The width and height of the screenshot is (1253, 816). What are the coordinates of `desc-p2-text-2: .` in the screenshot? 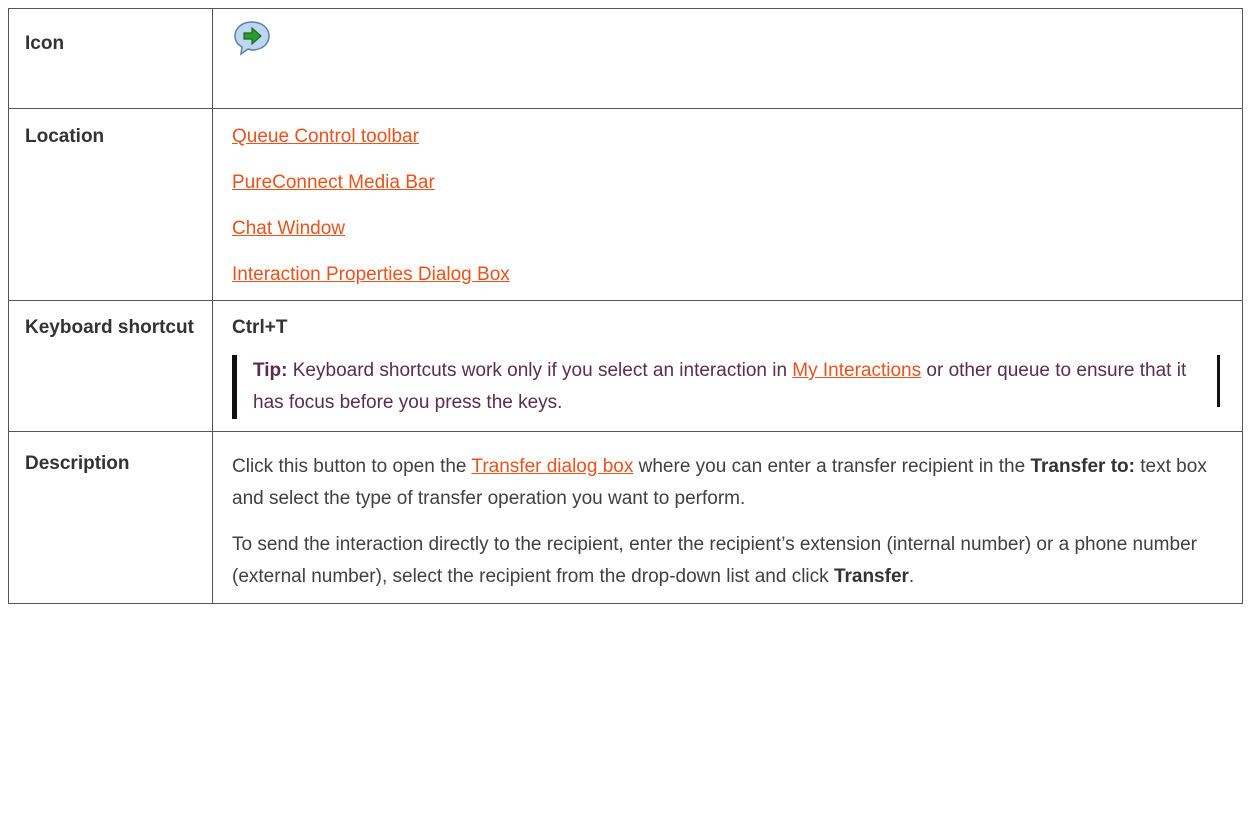 It's located at (911, 576).